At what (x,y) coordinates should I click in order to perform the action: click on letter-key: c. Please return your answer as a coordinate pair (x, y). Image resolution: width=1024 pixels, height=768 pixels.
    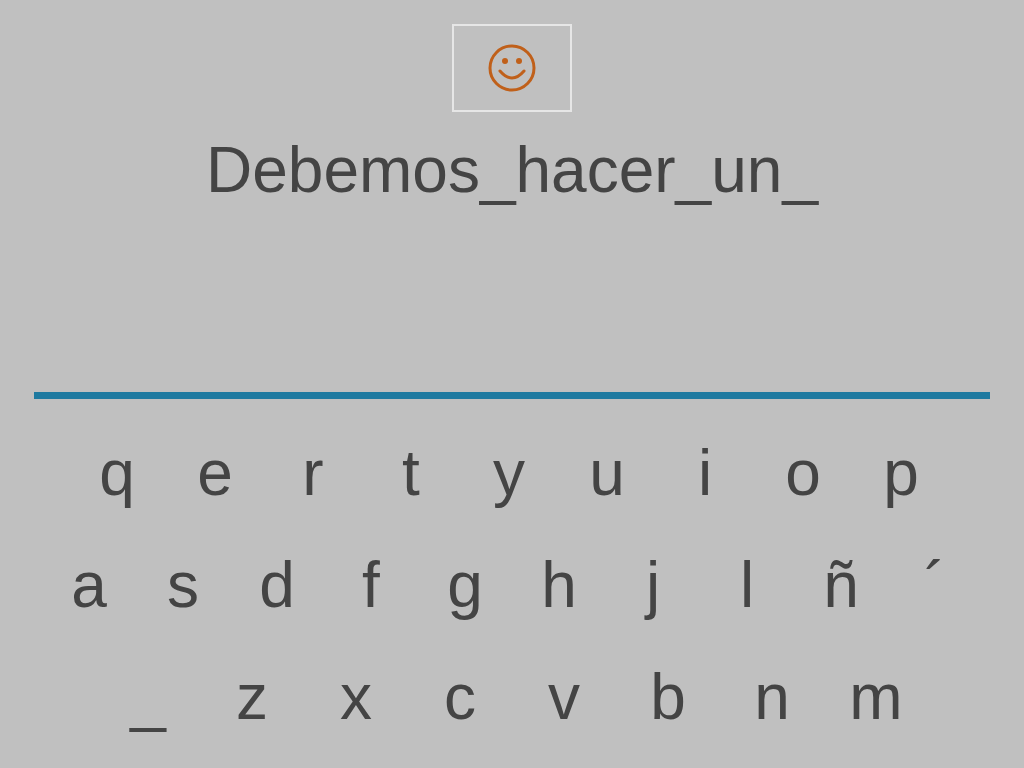
    Looking at the image, I should click on (460, 697).